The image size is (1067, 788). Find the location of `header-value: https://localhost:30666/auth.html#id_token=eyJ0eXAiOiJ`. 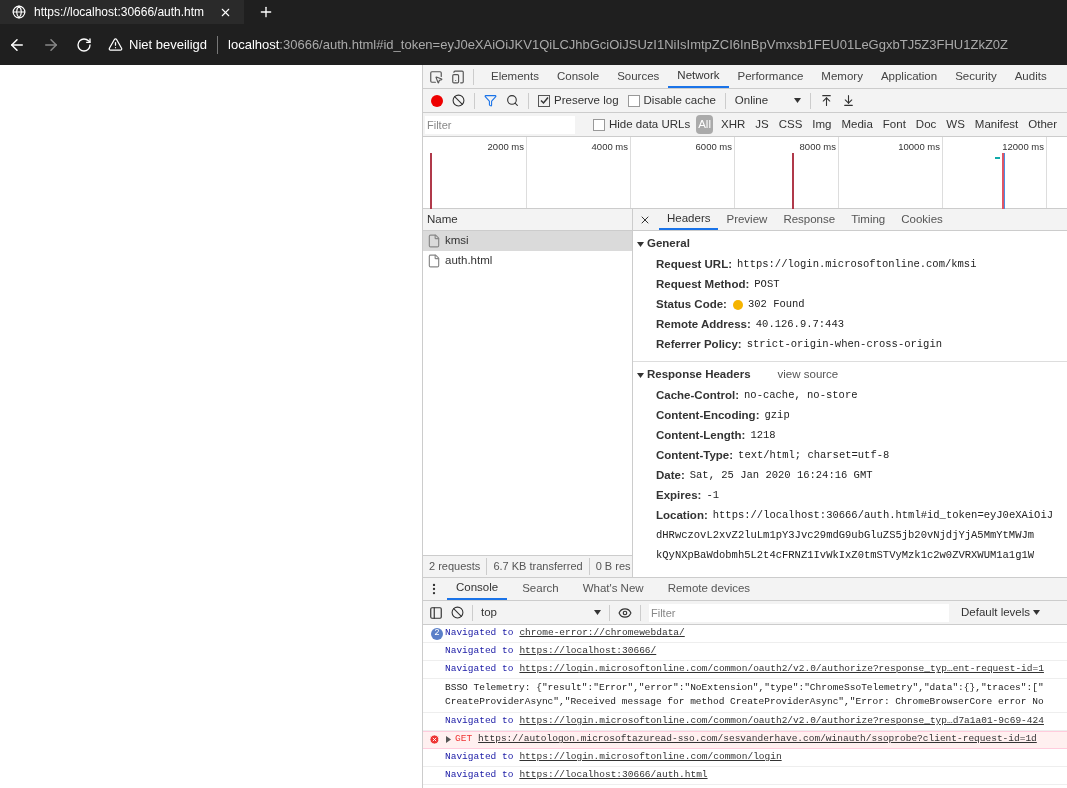

header-value: https://localhost:30666/auth.html#id_token=eyJ0eXAiOiJ is located at coordinates (882, 516).